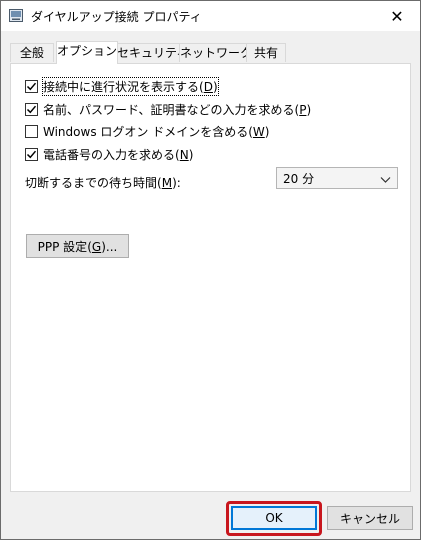  I want to click on cancel-button: キャンセル, so click(370, 518).